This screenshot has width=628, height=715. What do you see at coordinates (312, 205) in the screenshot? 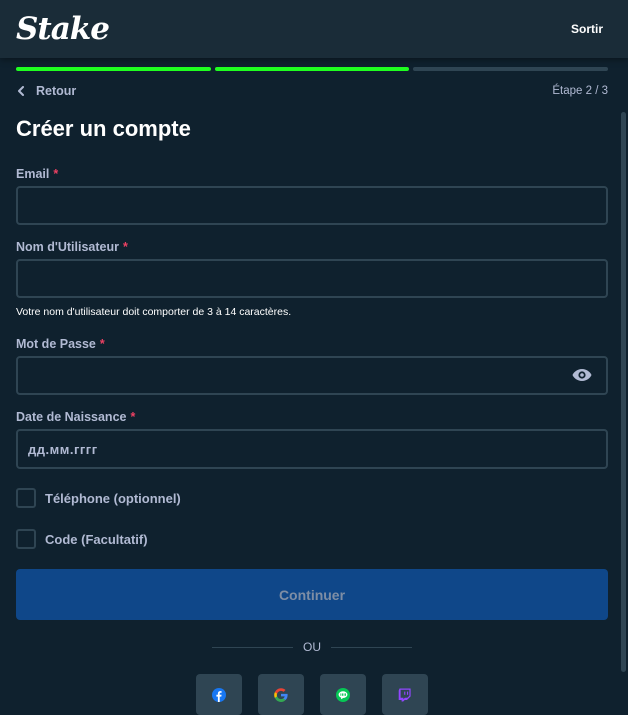
I see `email-field` at bounding box center [312, 205].